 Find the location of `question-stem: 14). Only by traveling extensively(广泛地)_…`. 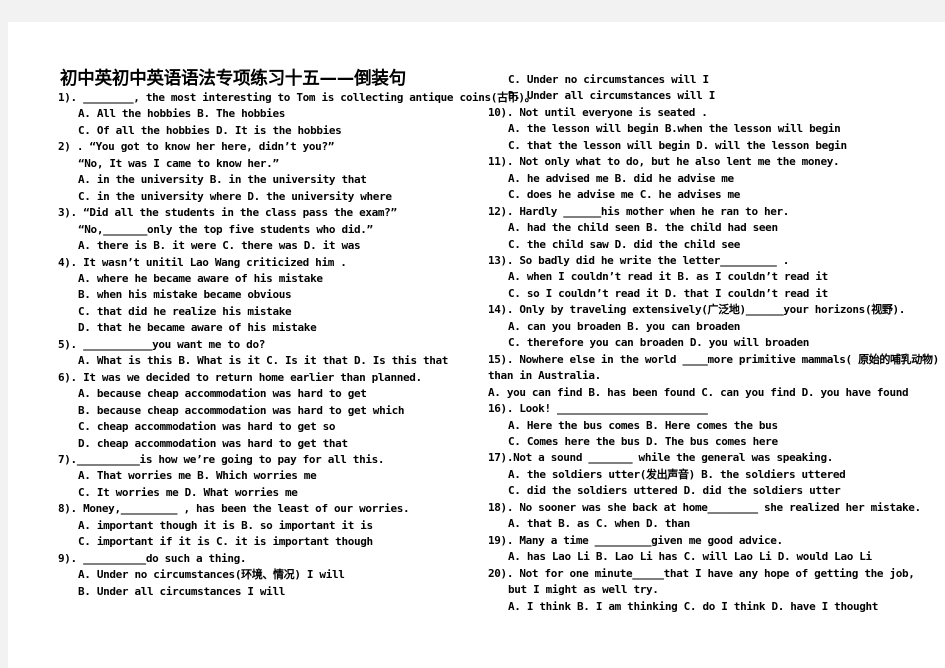

question-stem: 14). Only by traveling extensively(广泛地)_… is located at coordinates (697, 310).